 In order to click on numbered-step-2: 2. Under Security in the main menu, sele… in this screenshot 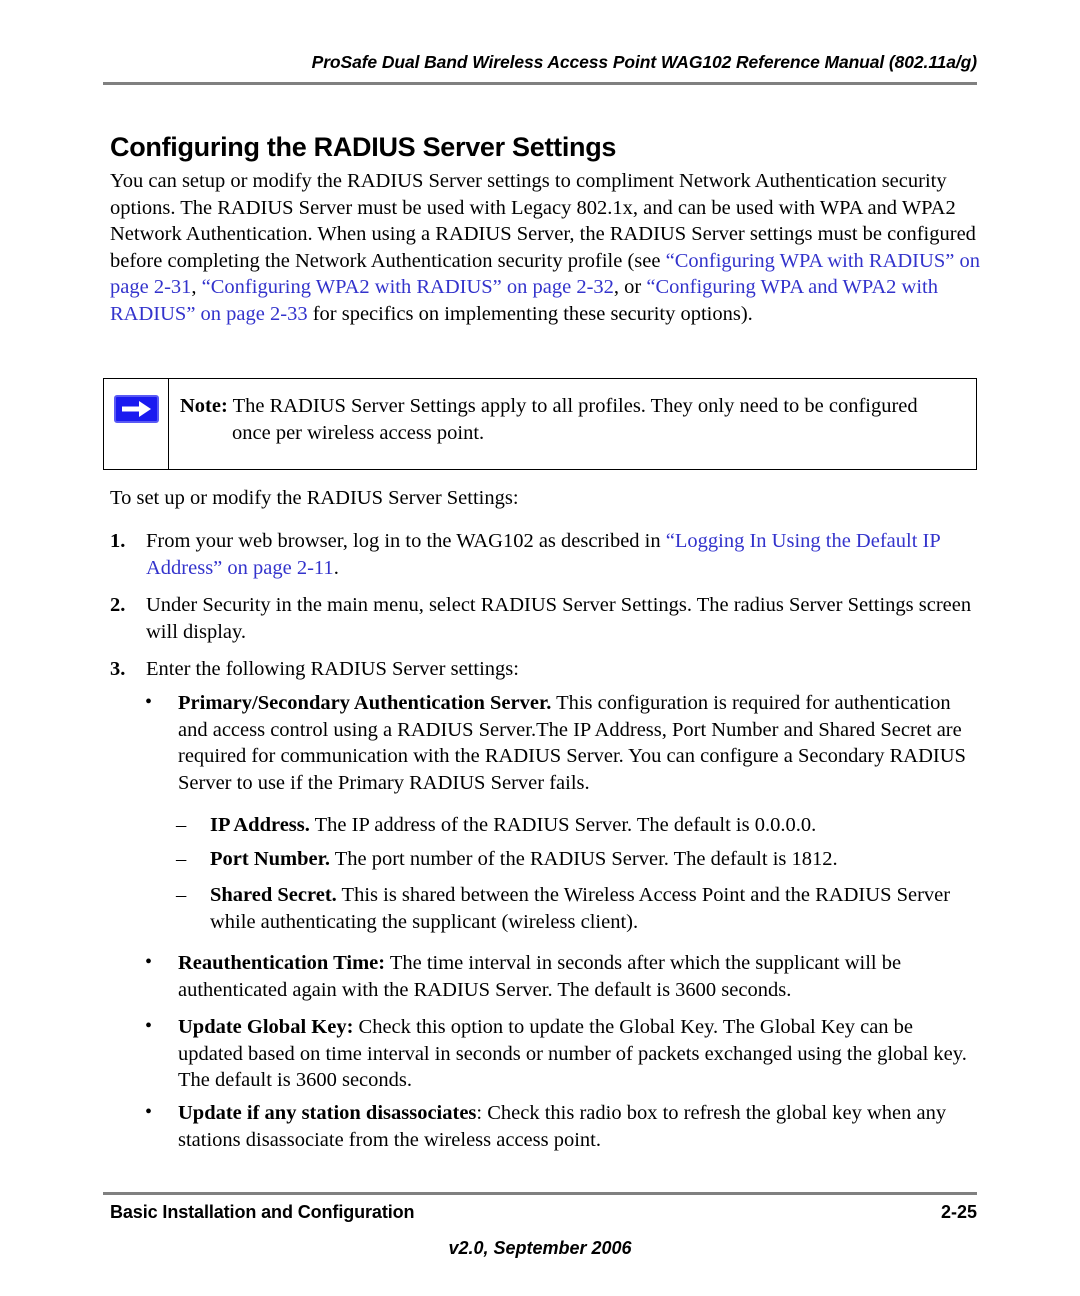, I will do `click(546, 618)`.